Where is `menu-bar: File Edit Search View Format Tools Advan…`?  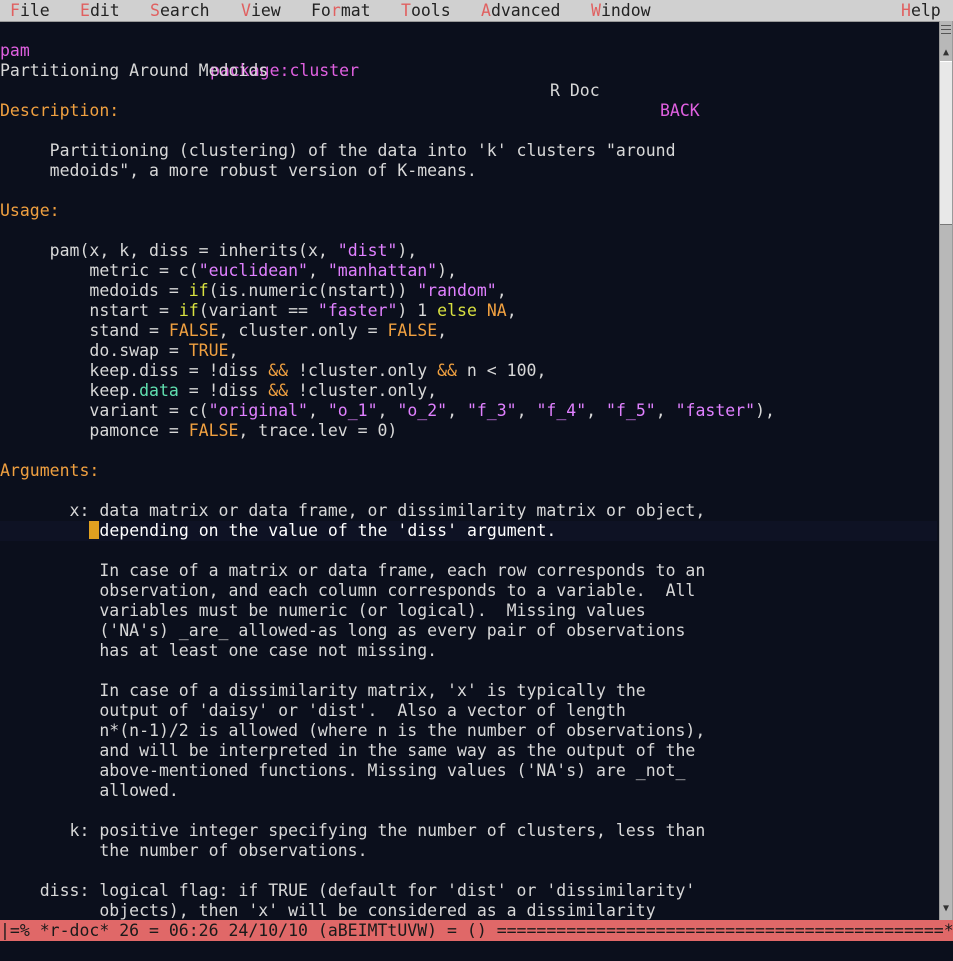 menu-bar: File Edit Search View Format Tools Advan… is located at coordinates (476, 11).